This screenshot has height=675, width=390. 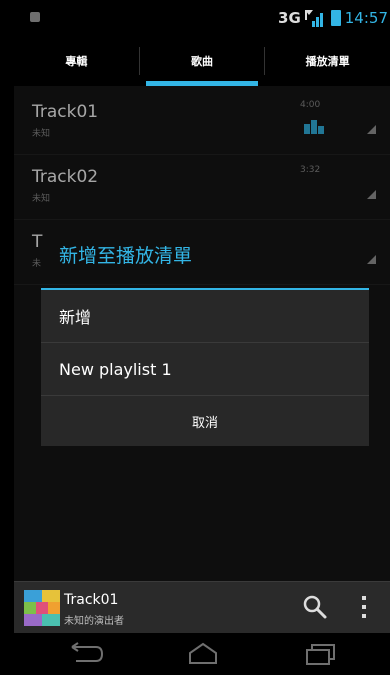 I want to click on tab-songs: 歌曲, so click(x=202, y=61).